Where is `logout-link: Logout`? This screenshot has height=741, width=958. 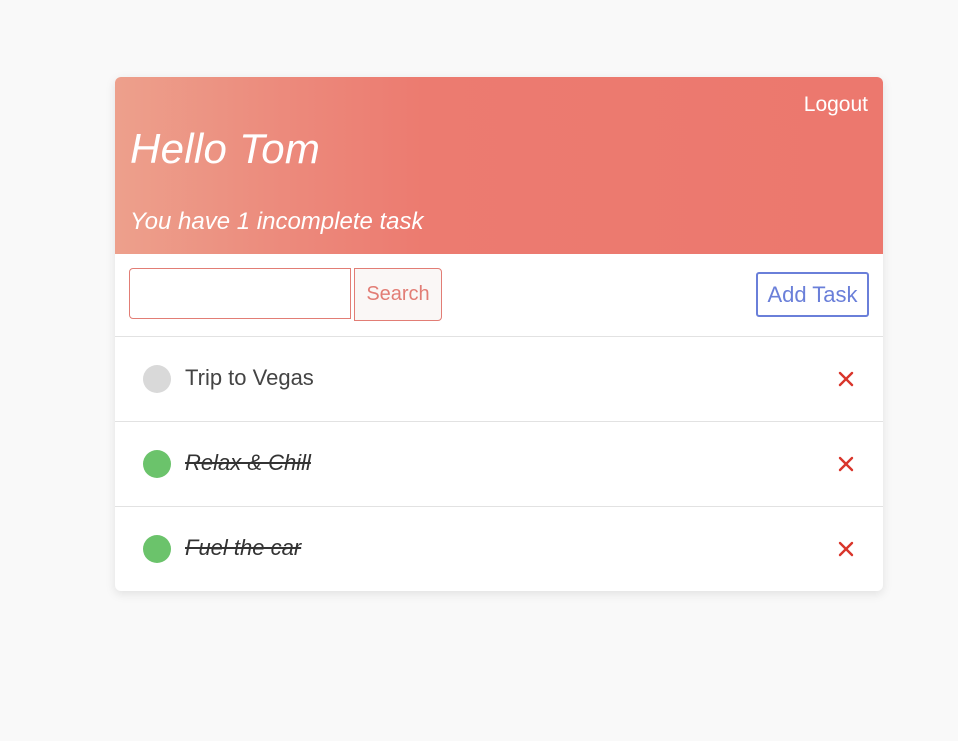 logout-link: Logout is located at coordinates (836, 105).